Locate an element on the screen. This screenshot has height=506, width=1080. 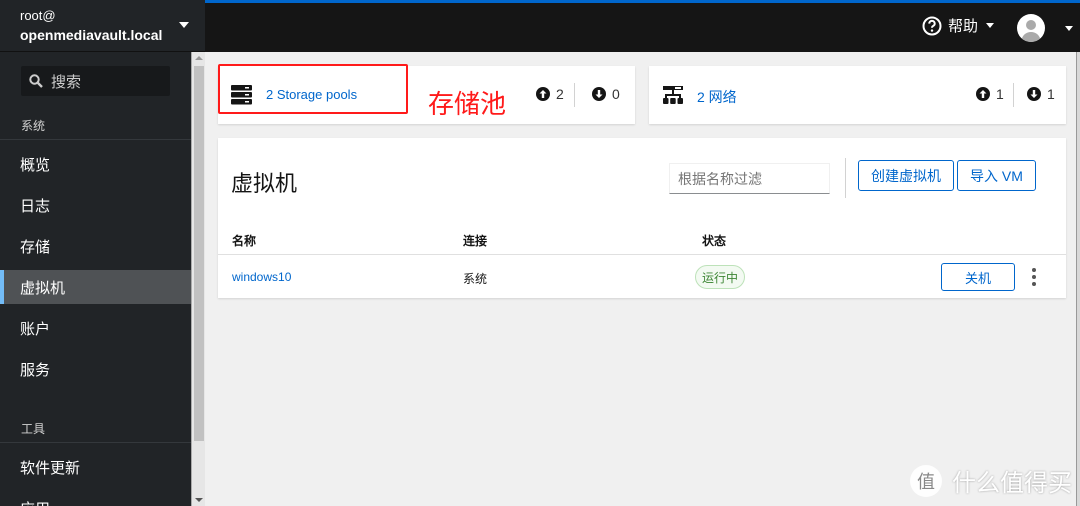
networks-active: 1 is located at coordinates (990, 94).